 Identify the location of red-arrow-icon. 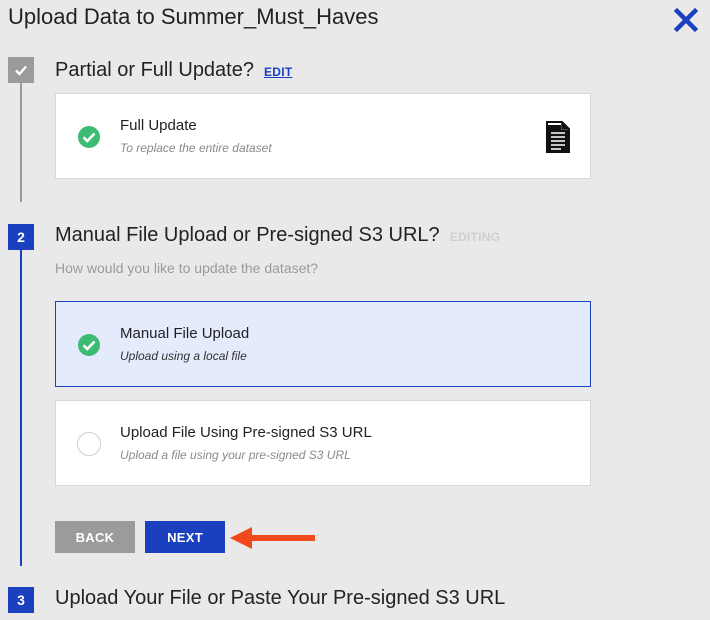
(273, 538).